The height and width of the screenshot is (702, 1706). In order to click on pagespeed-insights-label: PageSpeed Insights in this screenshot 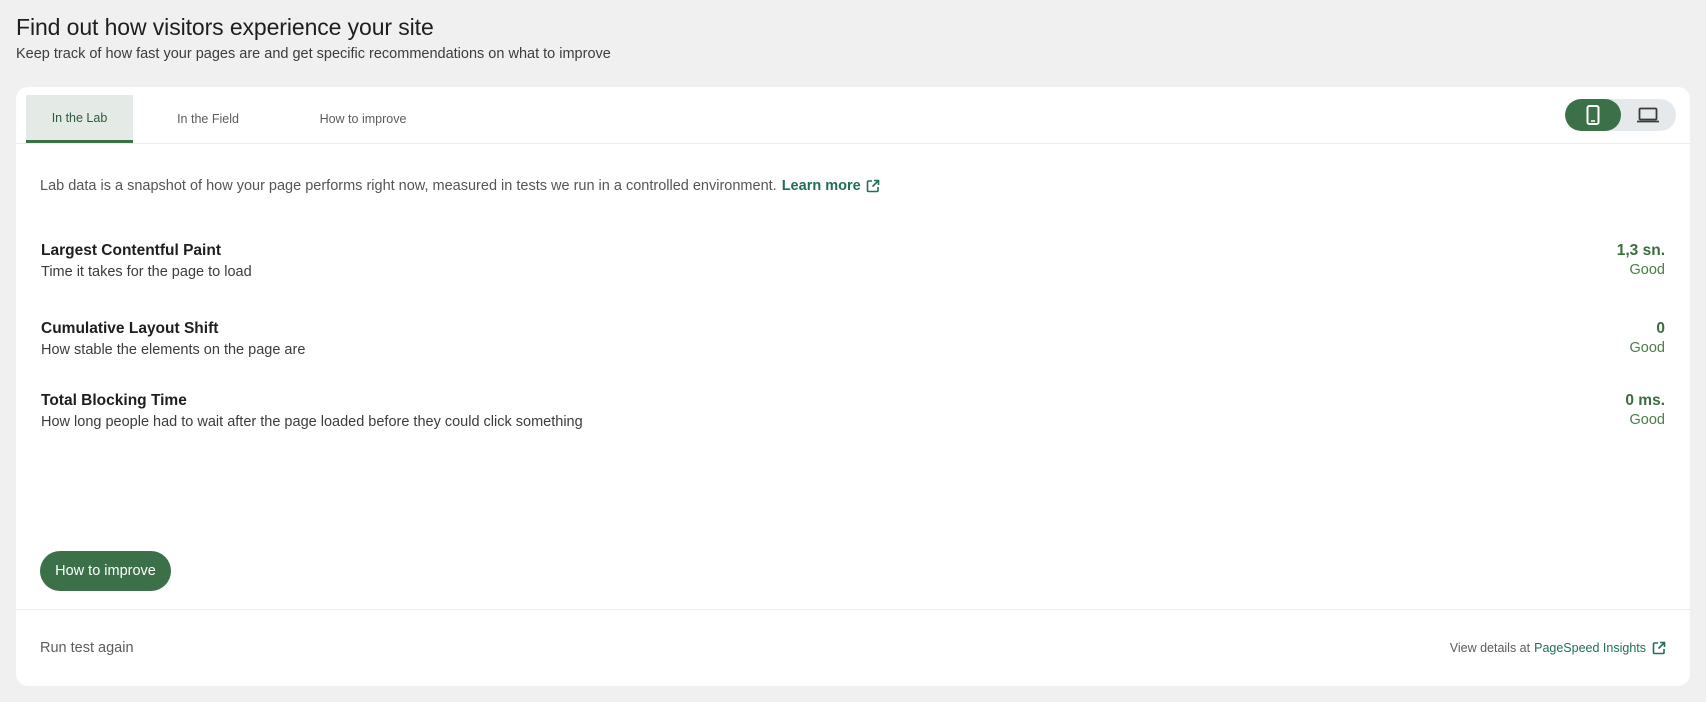, I will do `click(1590, 648)`.